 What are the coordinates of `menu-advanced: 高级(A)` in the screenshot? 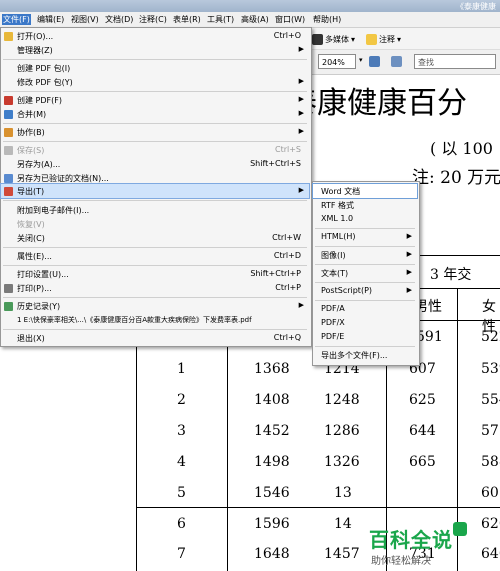 It's located at (255, 19).